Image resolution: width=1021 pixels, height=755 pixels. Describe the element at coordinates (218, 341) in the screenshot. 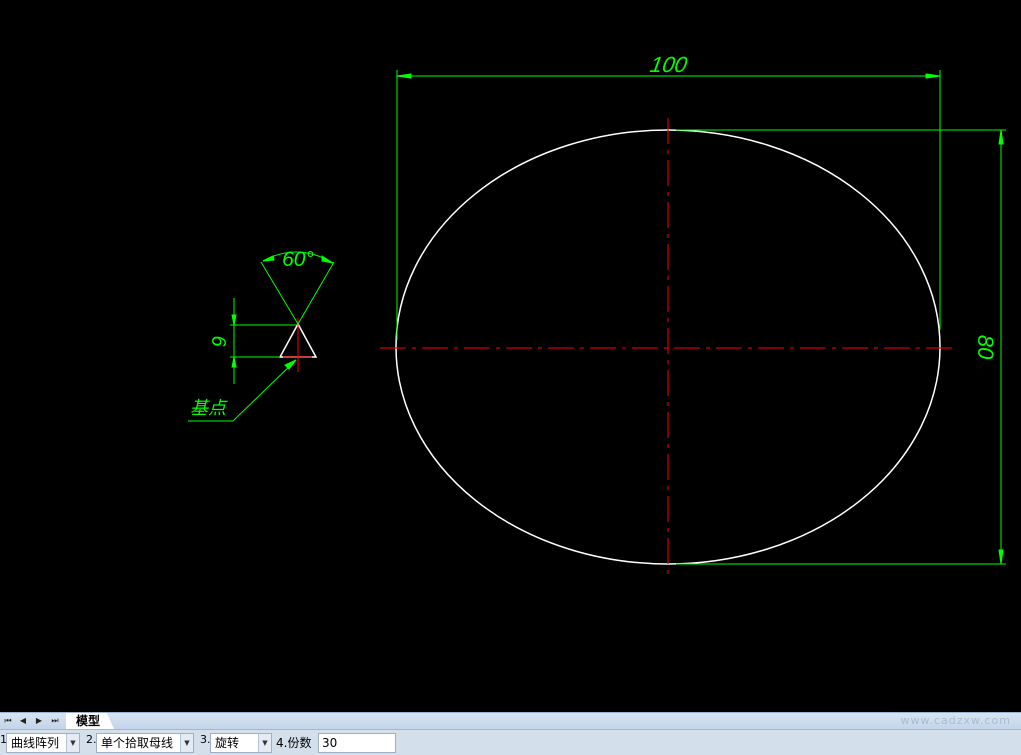

I see `small-height-dimension-text: 6` at that location.